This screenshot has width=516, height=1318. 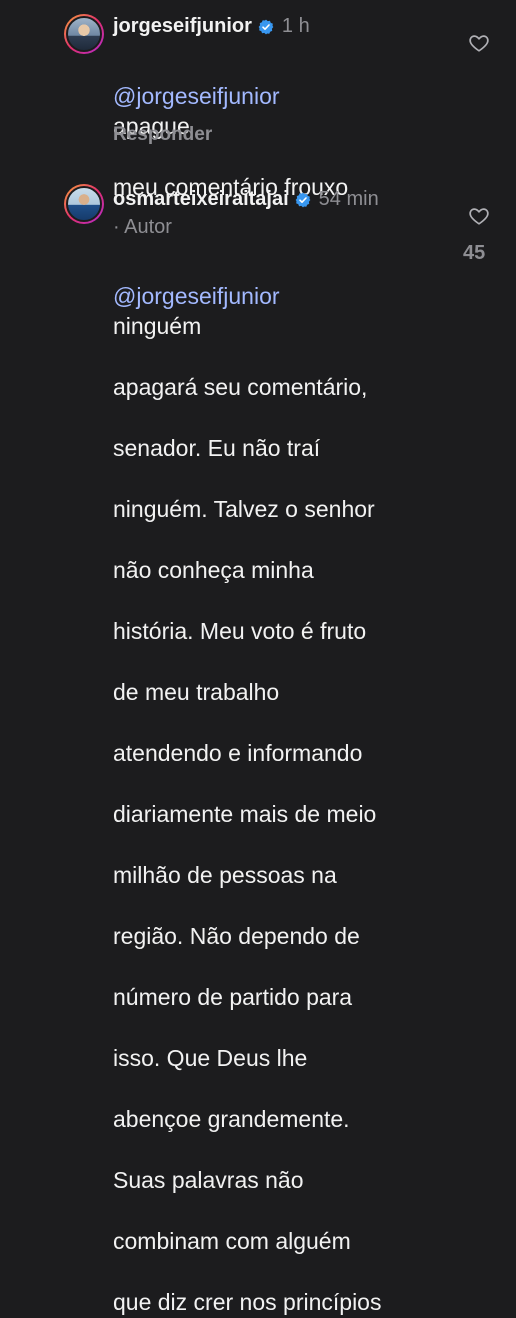 I want to click on comment-text-line: senador. Eu não traí, so click(x=217, y=448).